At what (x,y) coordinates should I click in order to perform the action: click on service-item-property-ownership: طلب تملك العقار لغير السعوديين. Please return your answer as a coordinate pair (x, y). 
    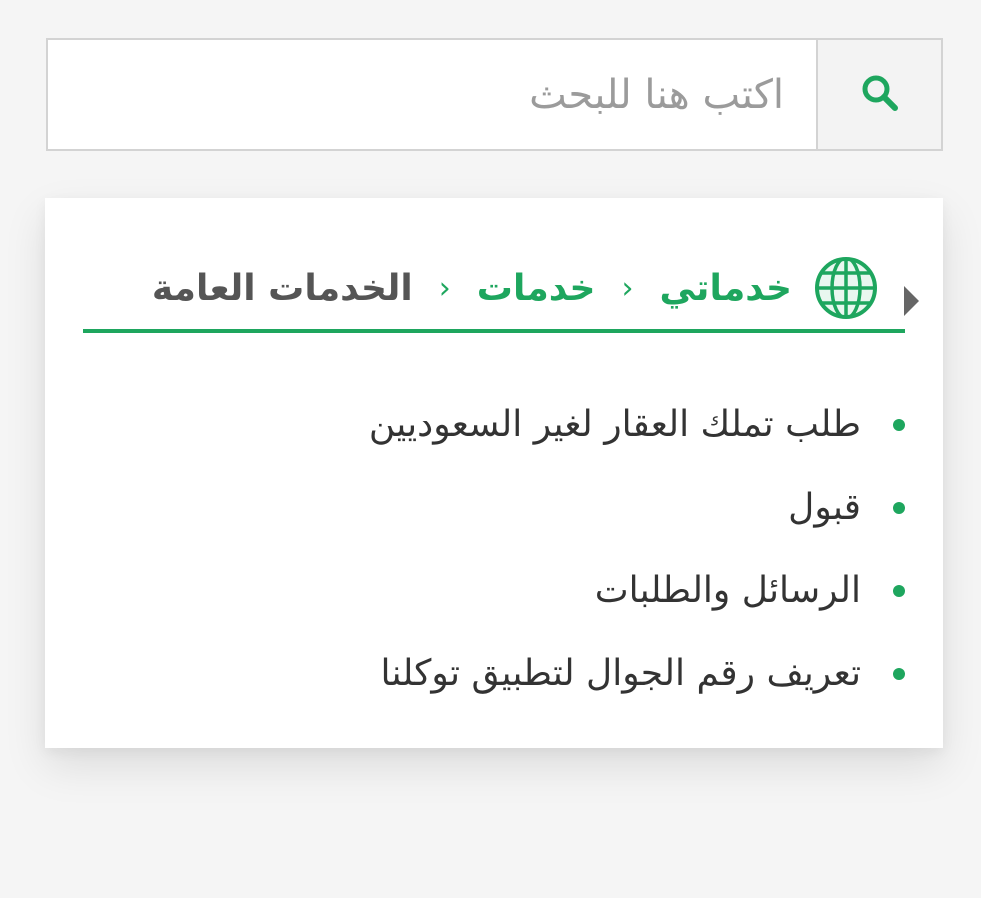
    Looking at the image, I should click on (637, 424).